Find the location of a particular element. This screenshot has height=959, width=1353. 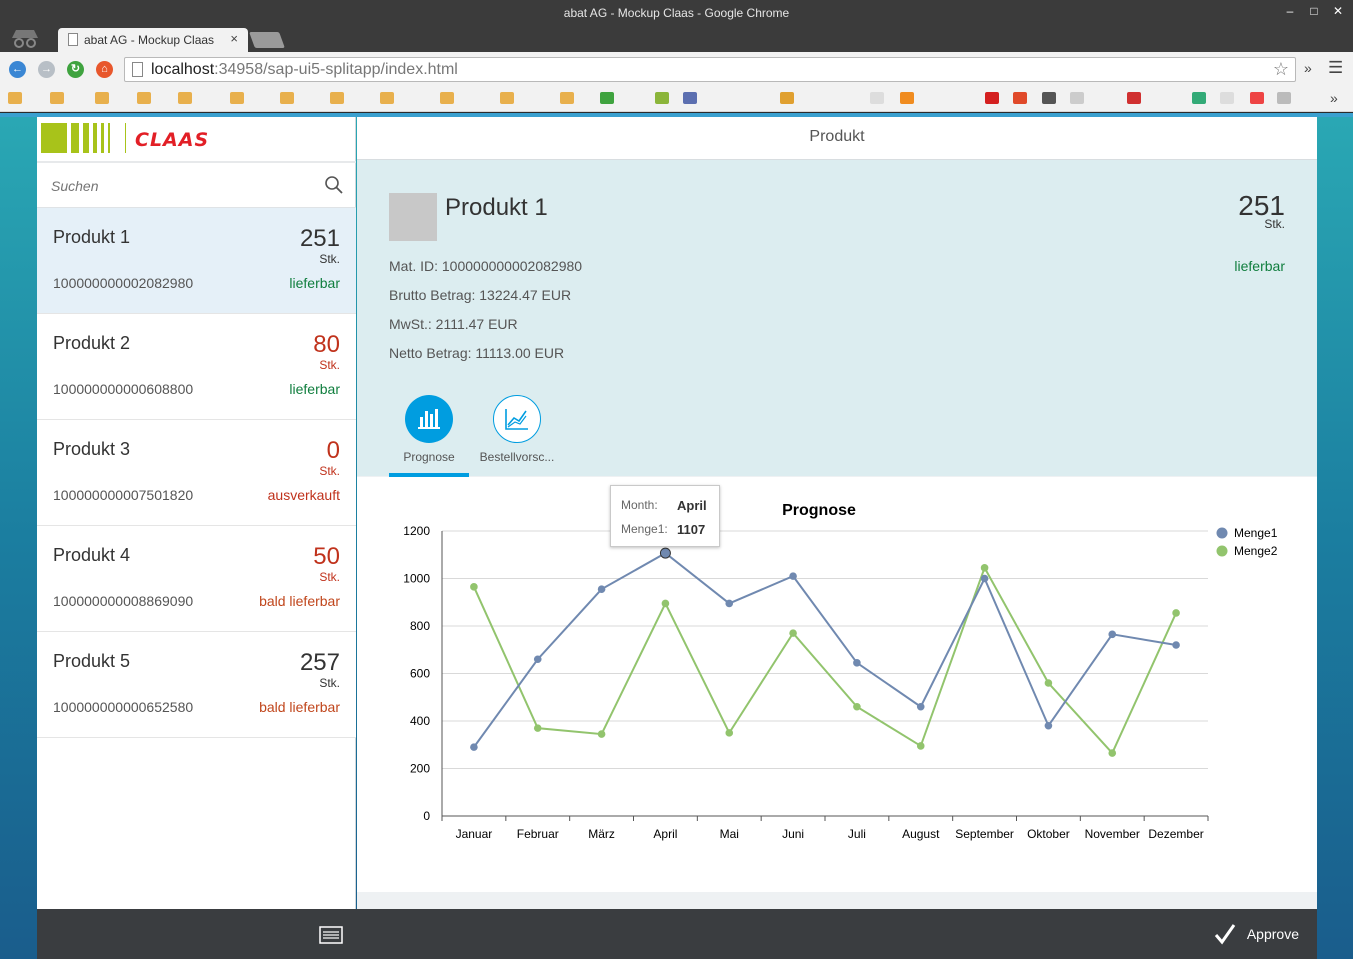

tooltip-month-value: April is located at coordinates (692, 505).